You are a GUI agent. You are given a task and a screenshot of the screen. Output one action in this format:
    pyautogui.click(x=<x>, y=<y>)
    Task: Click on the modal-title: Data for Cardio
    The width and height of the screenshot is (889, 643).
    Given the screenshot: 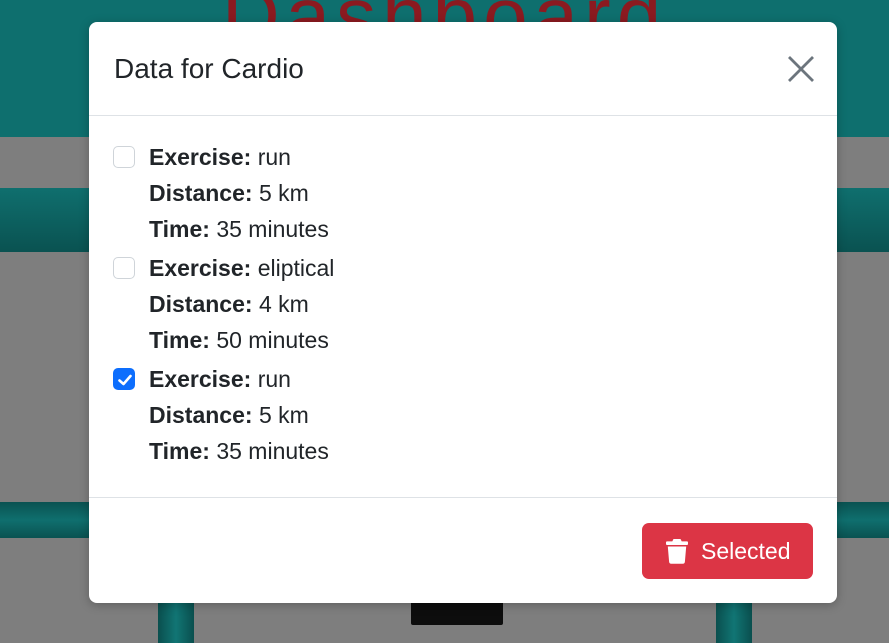 What is the action you would take?
    pyautogui.click(x=209, y=68)
    